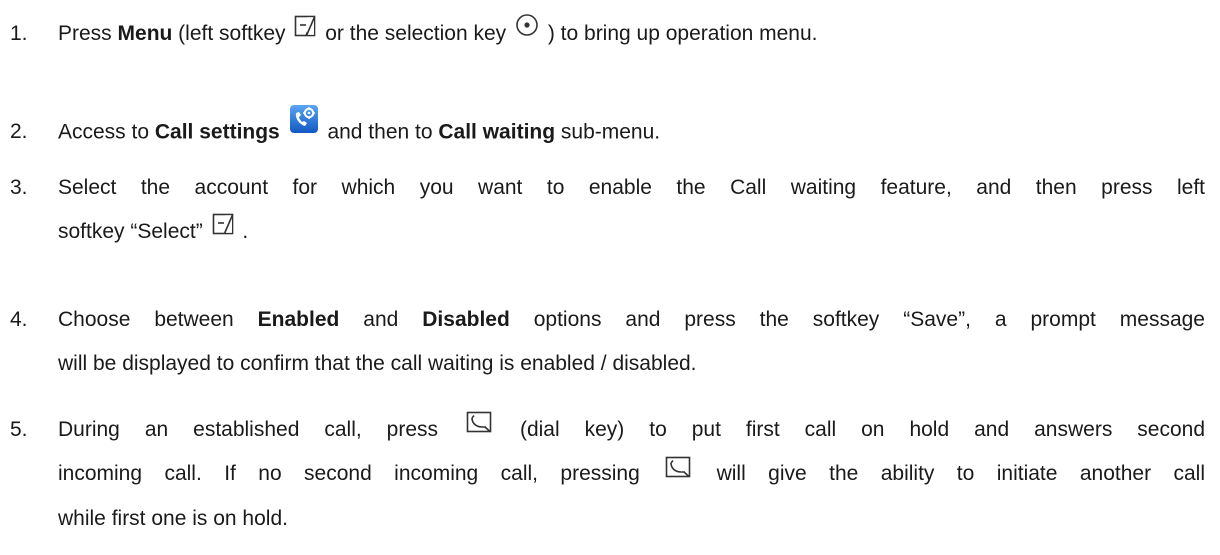  Describe the element at coordinates (19, 319) in the screenshot. I see `step-number: 4.` at that location.